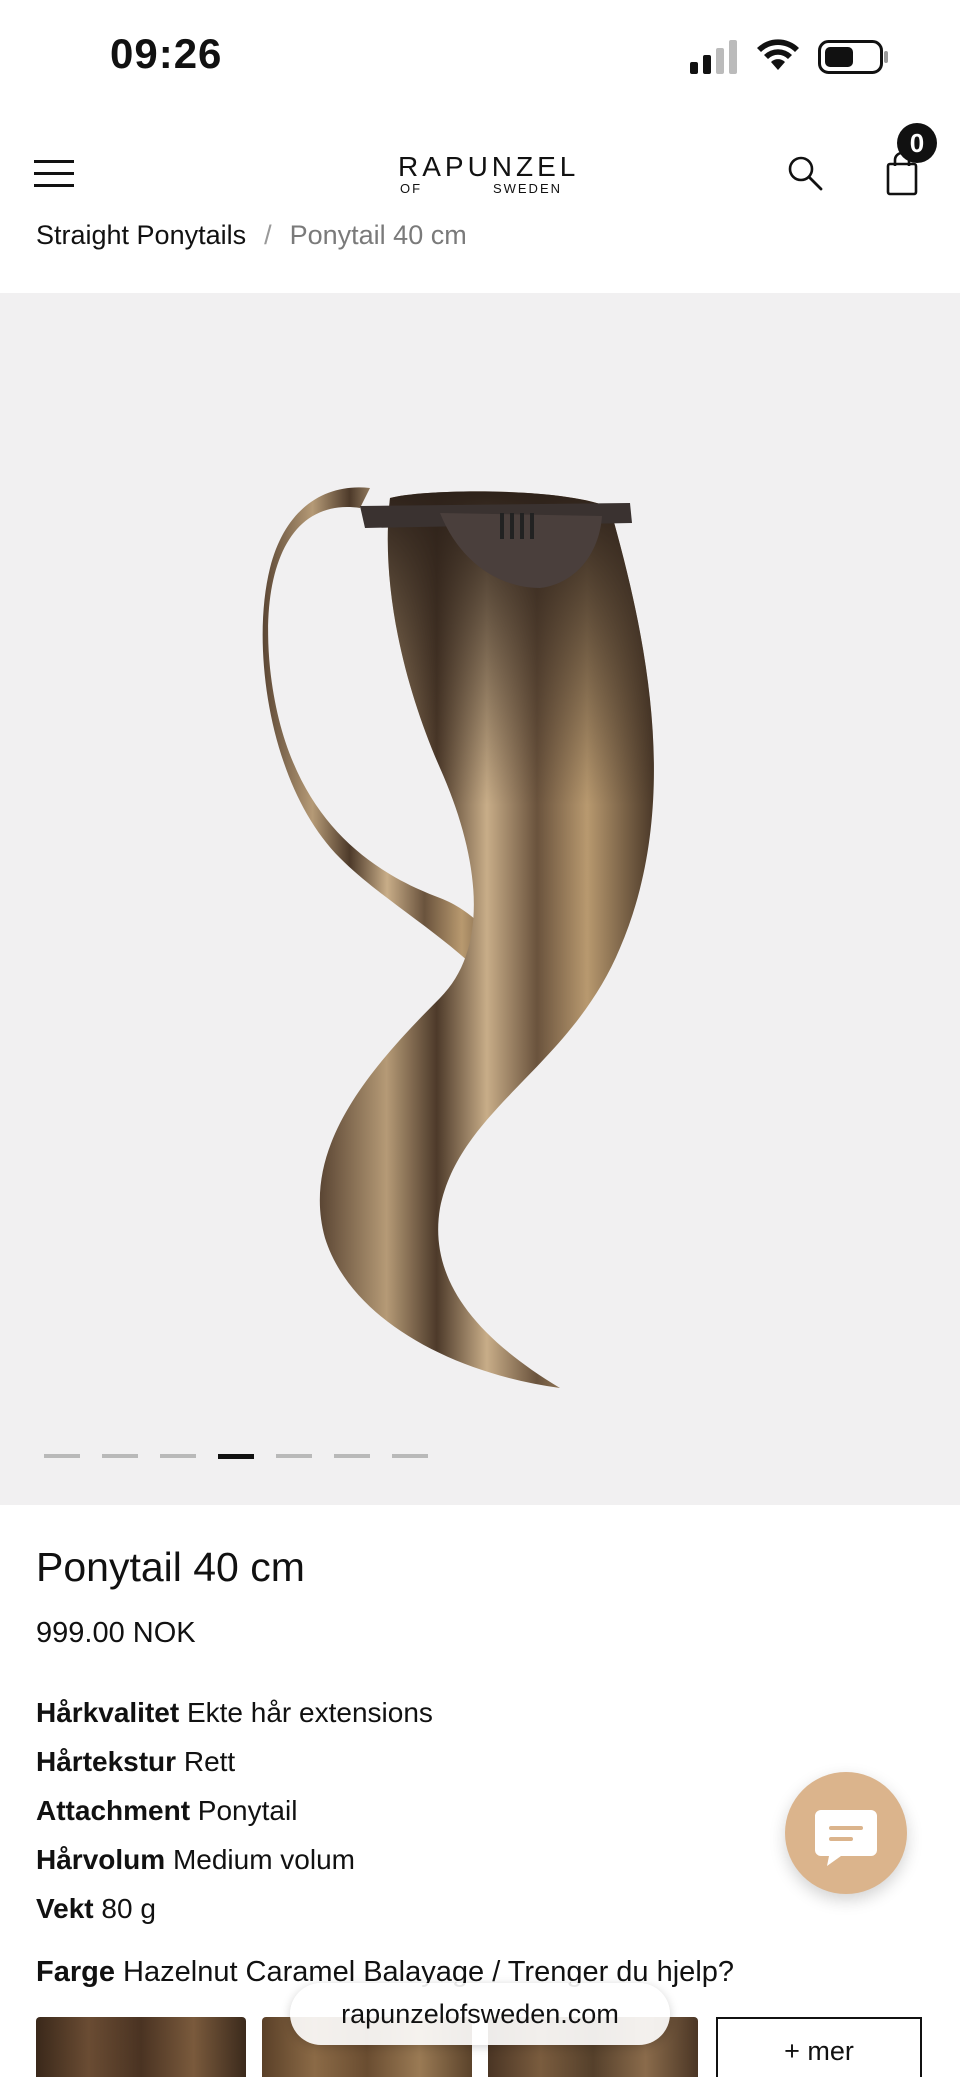  What do you see at coordinates (141, 235) in the screenshot?
I see `breadcrumb-link-straight-ponytails: Straight Ponytails` at bounding box center [141, 235].